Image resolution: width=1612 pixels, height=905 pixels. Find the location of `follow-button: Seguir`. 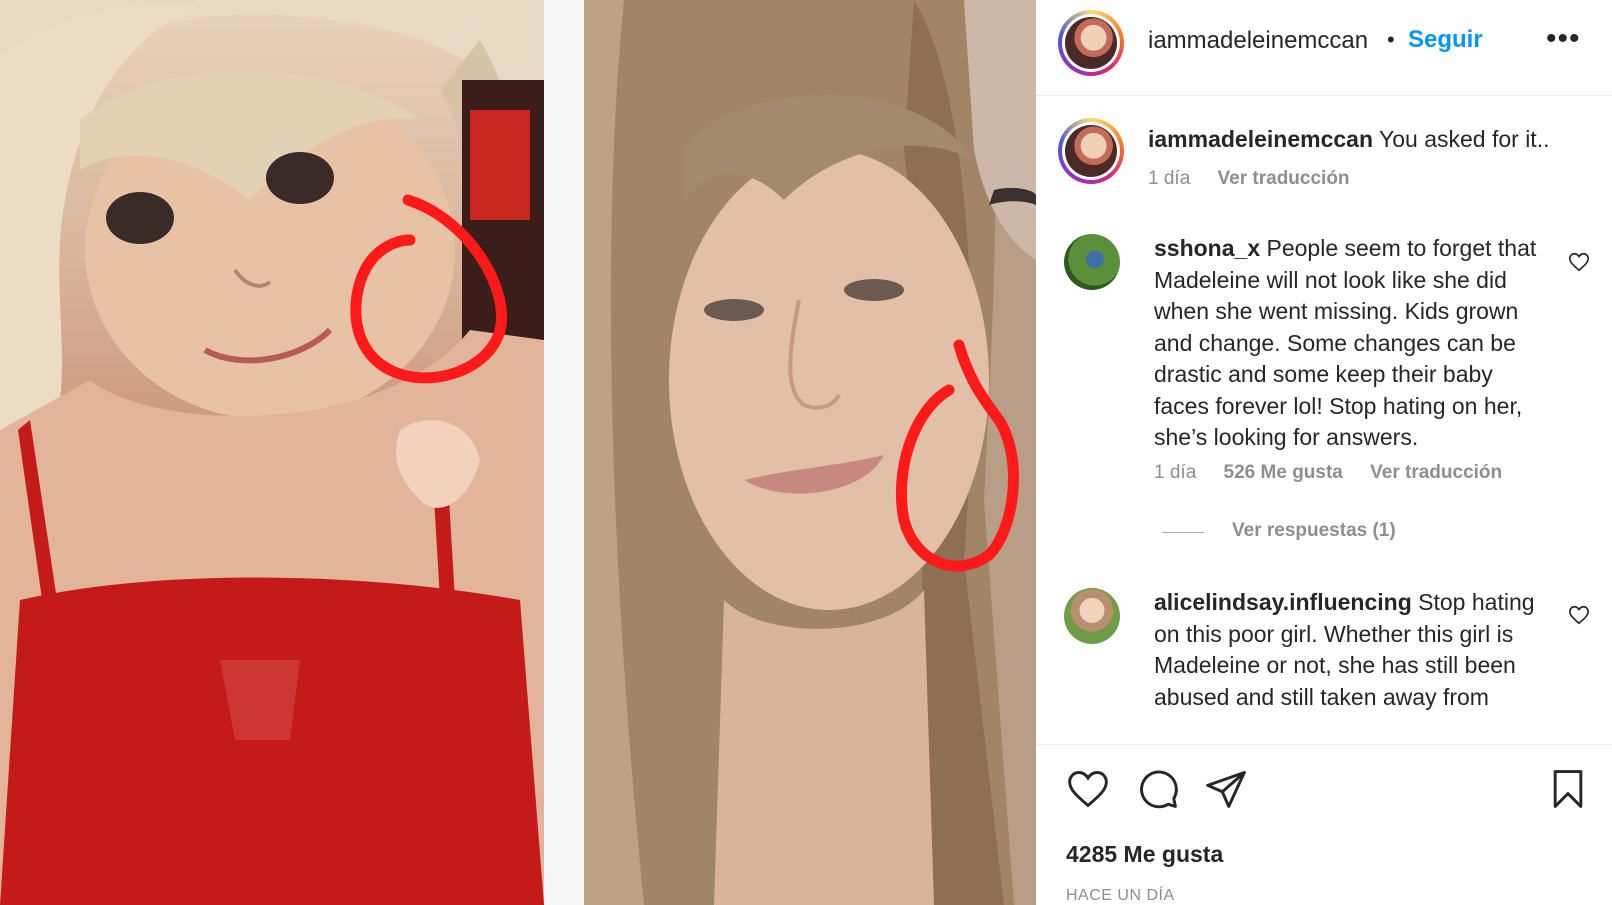

follow-button: Seguir is located at coordinates (1445, 40).